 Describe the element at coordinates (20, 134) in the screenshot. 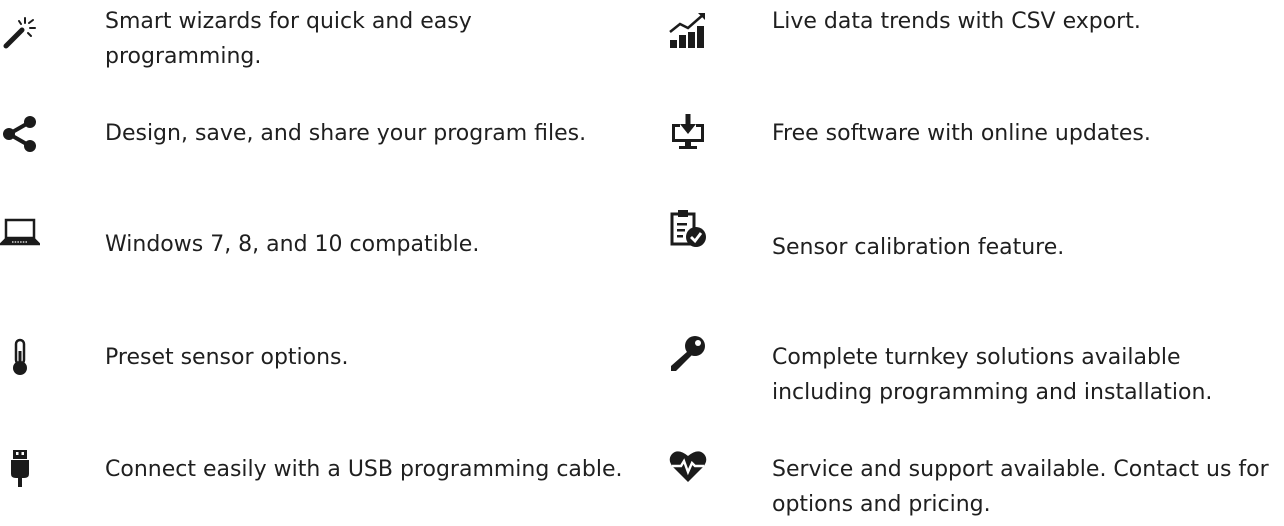

I see `share-icon` at that location.